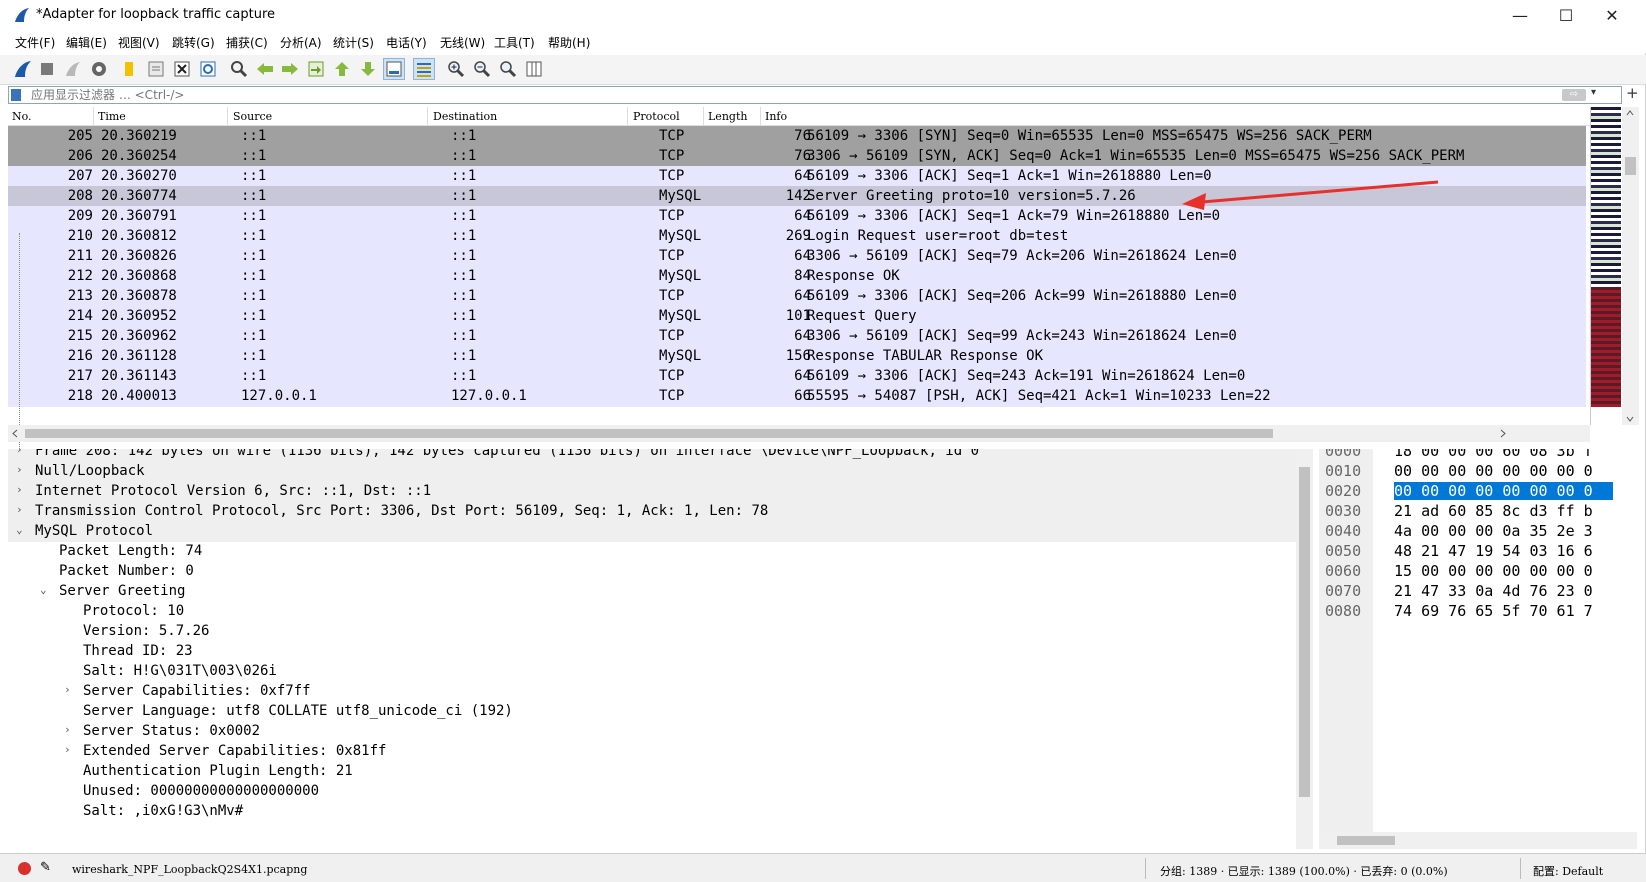 This screenshot has width=1646, height=882. Describe the element at coordinates (1493, 591) in the screenshot. I see `hex-bytes: 21 47 33 0a 4d 76 23 0` at that location.